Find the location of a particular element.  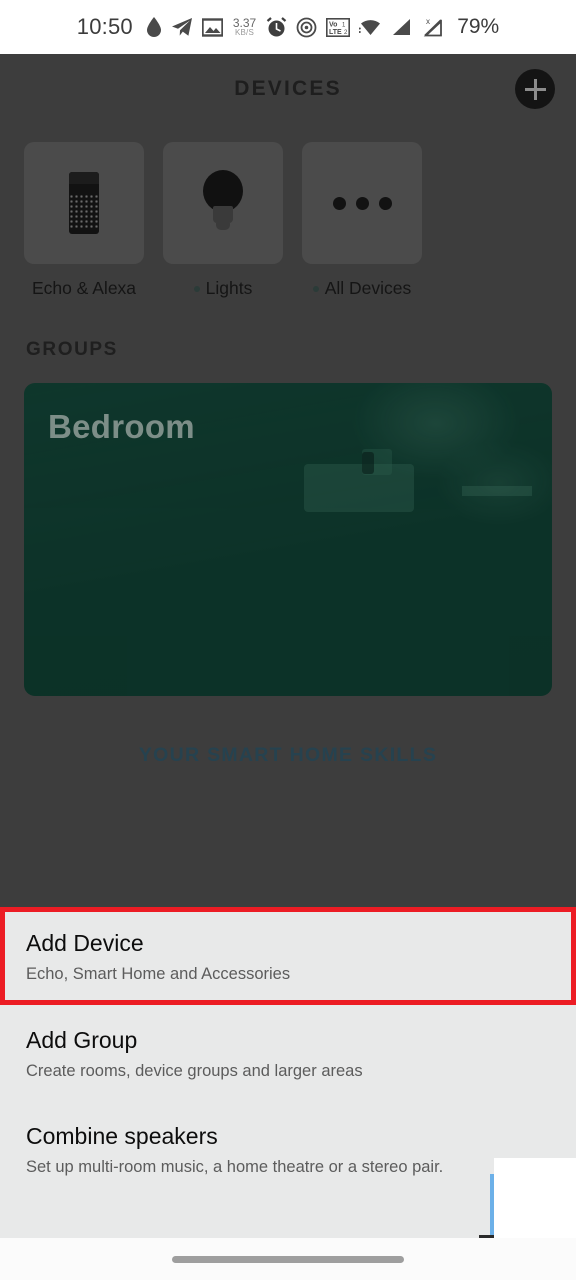

cast-icon is located at coordinates (306, 27).